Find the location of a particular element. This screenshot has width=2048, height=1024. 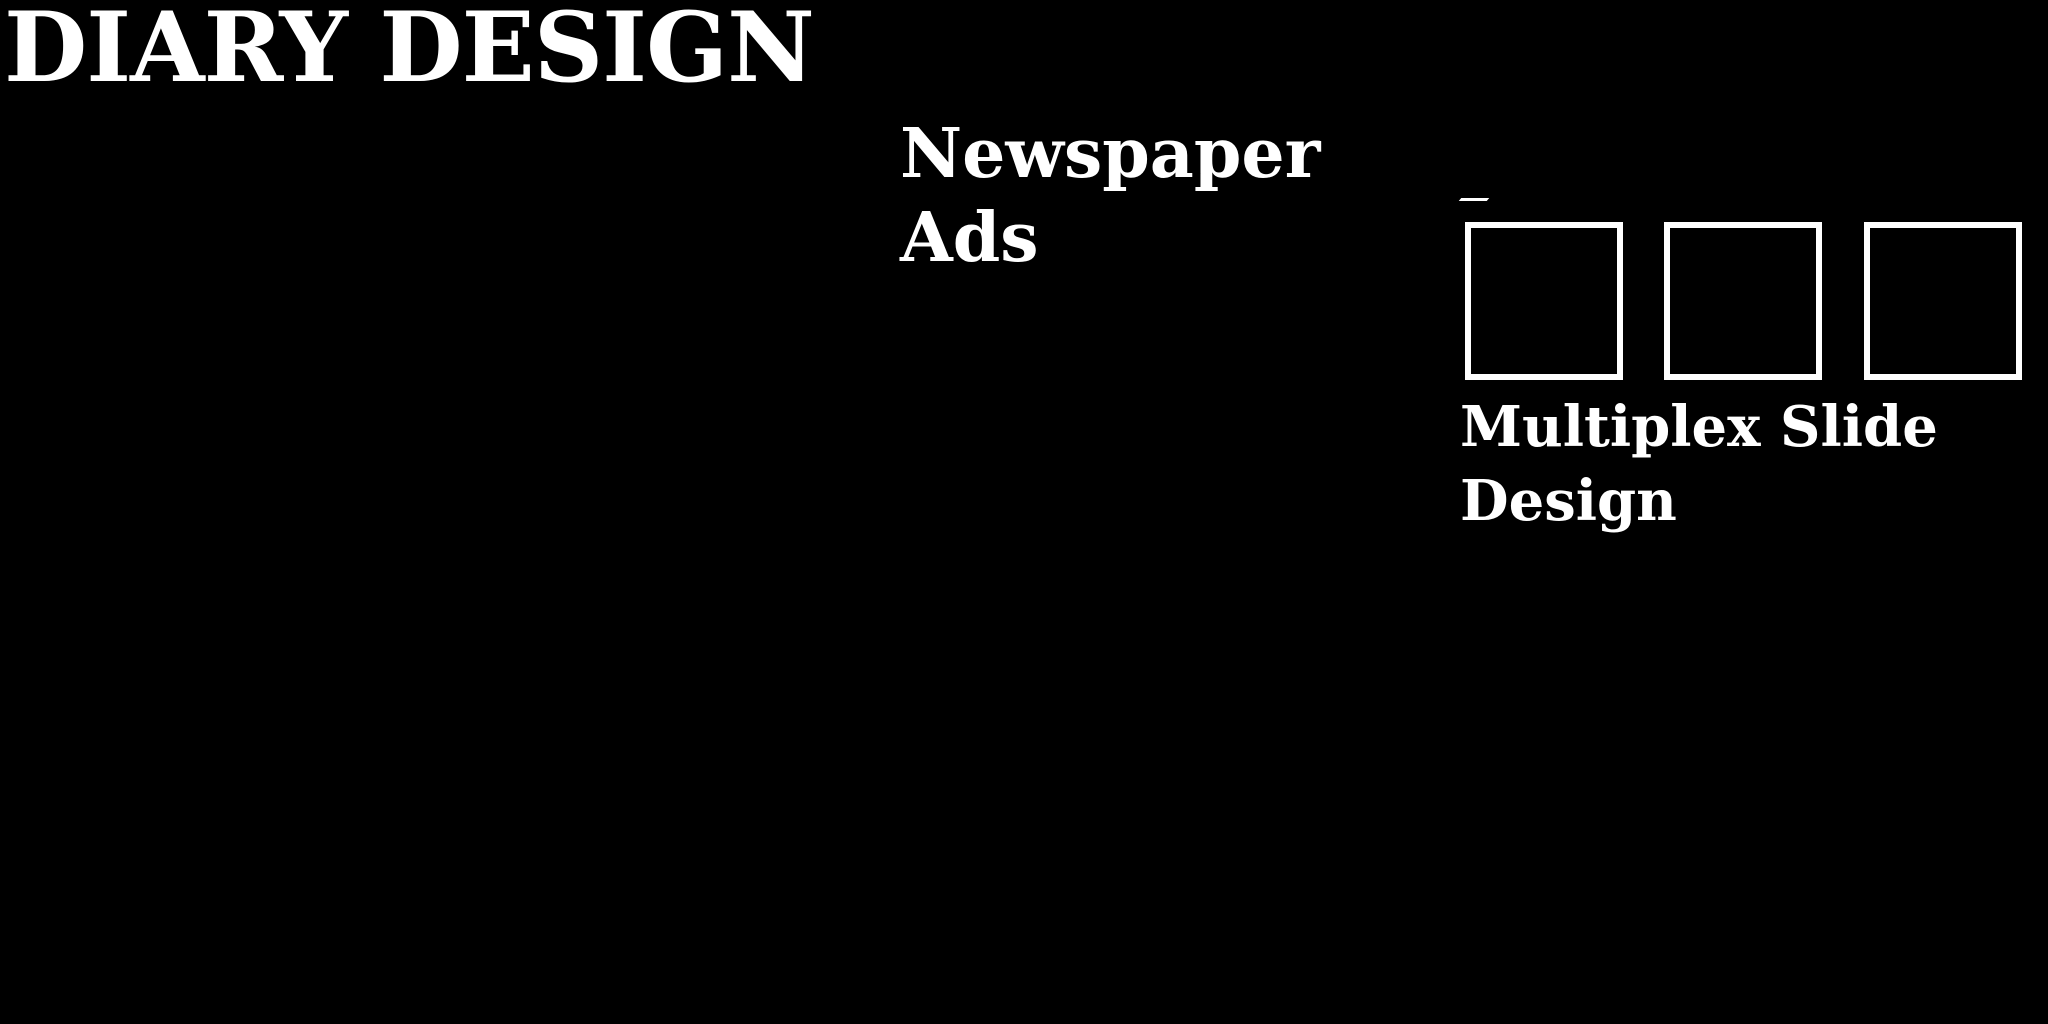

newspaper-ads-line2: Ads is located at coordinates (969, 238).